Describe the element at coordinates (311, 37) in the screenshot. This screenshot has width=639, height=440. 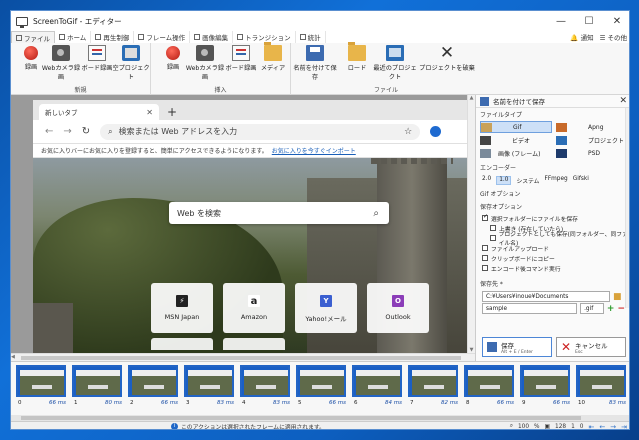
I see `tab-statistics: 統計` at that location.